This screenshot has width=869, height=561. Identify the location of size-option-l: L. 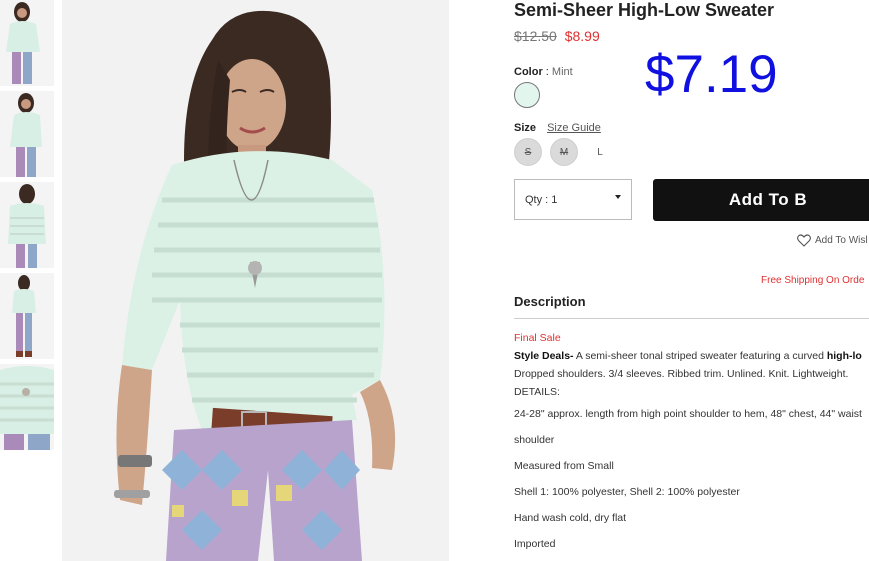
(600, 152).